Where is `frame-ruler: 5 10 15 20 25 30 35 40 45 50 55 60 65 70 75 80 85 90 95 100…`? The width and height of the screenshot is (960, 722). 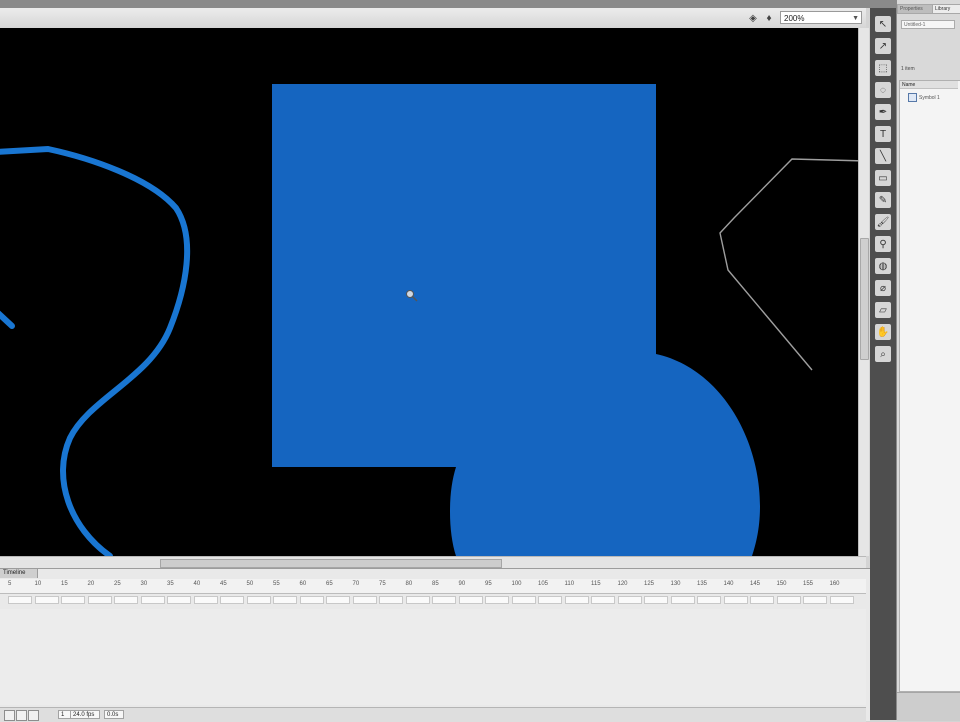 frame-ruler: 5 10 15 20 25 30 35 40 45 50 55 60 65 70 75 80 85 90 95 100… is located at coordinates (433, 586).